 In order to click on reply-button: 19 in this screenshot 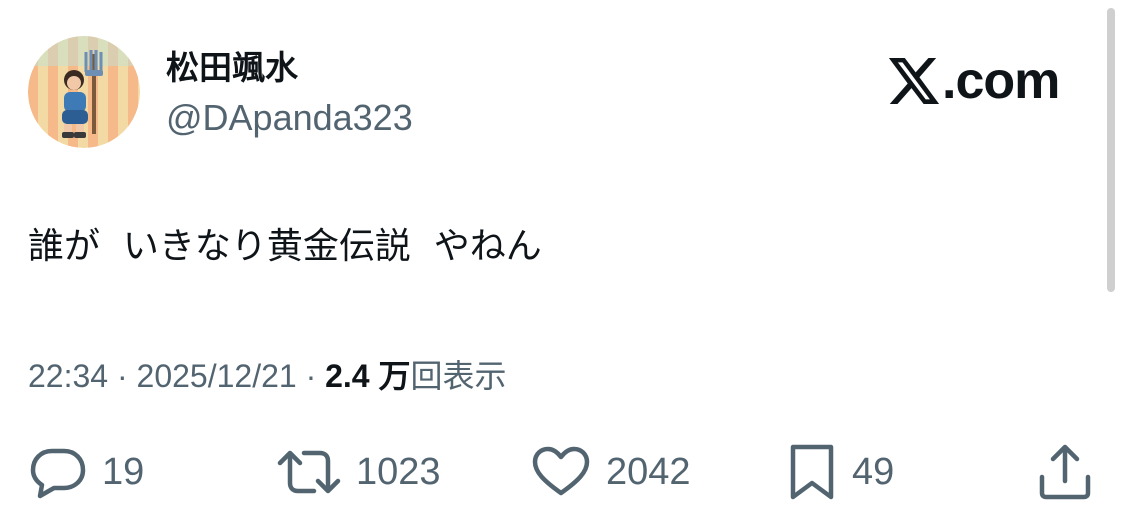, I will do `click(86, 472)`.